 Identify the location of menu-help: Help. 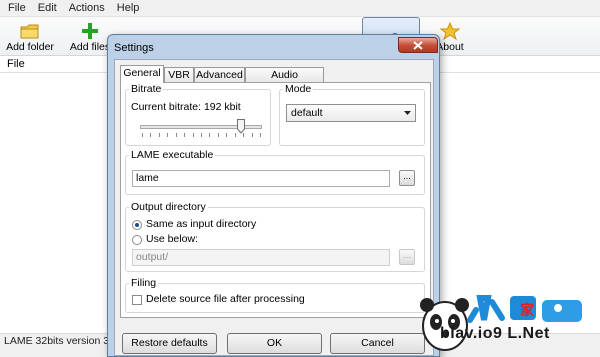
(128, 8).